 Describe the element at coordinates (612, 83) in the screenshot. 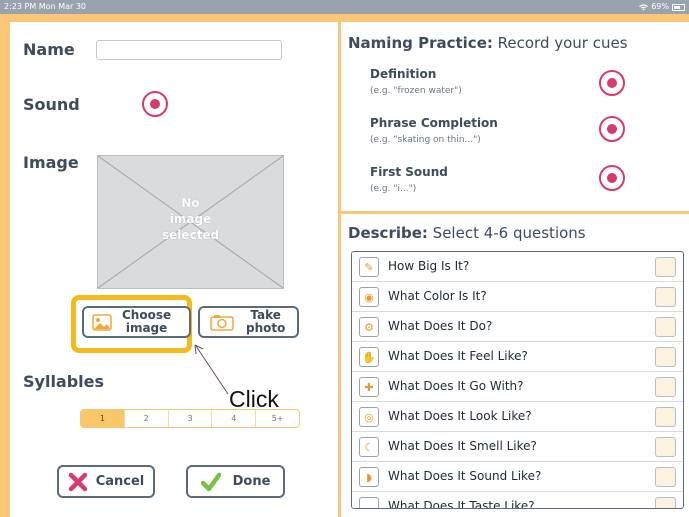

I see `record-definition-button` at that location.